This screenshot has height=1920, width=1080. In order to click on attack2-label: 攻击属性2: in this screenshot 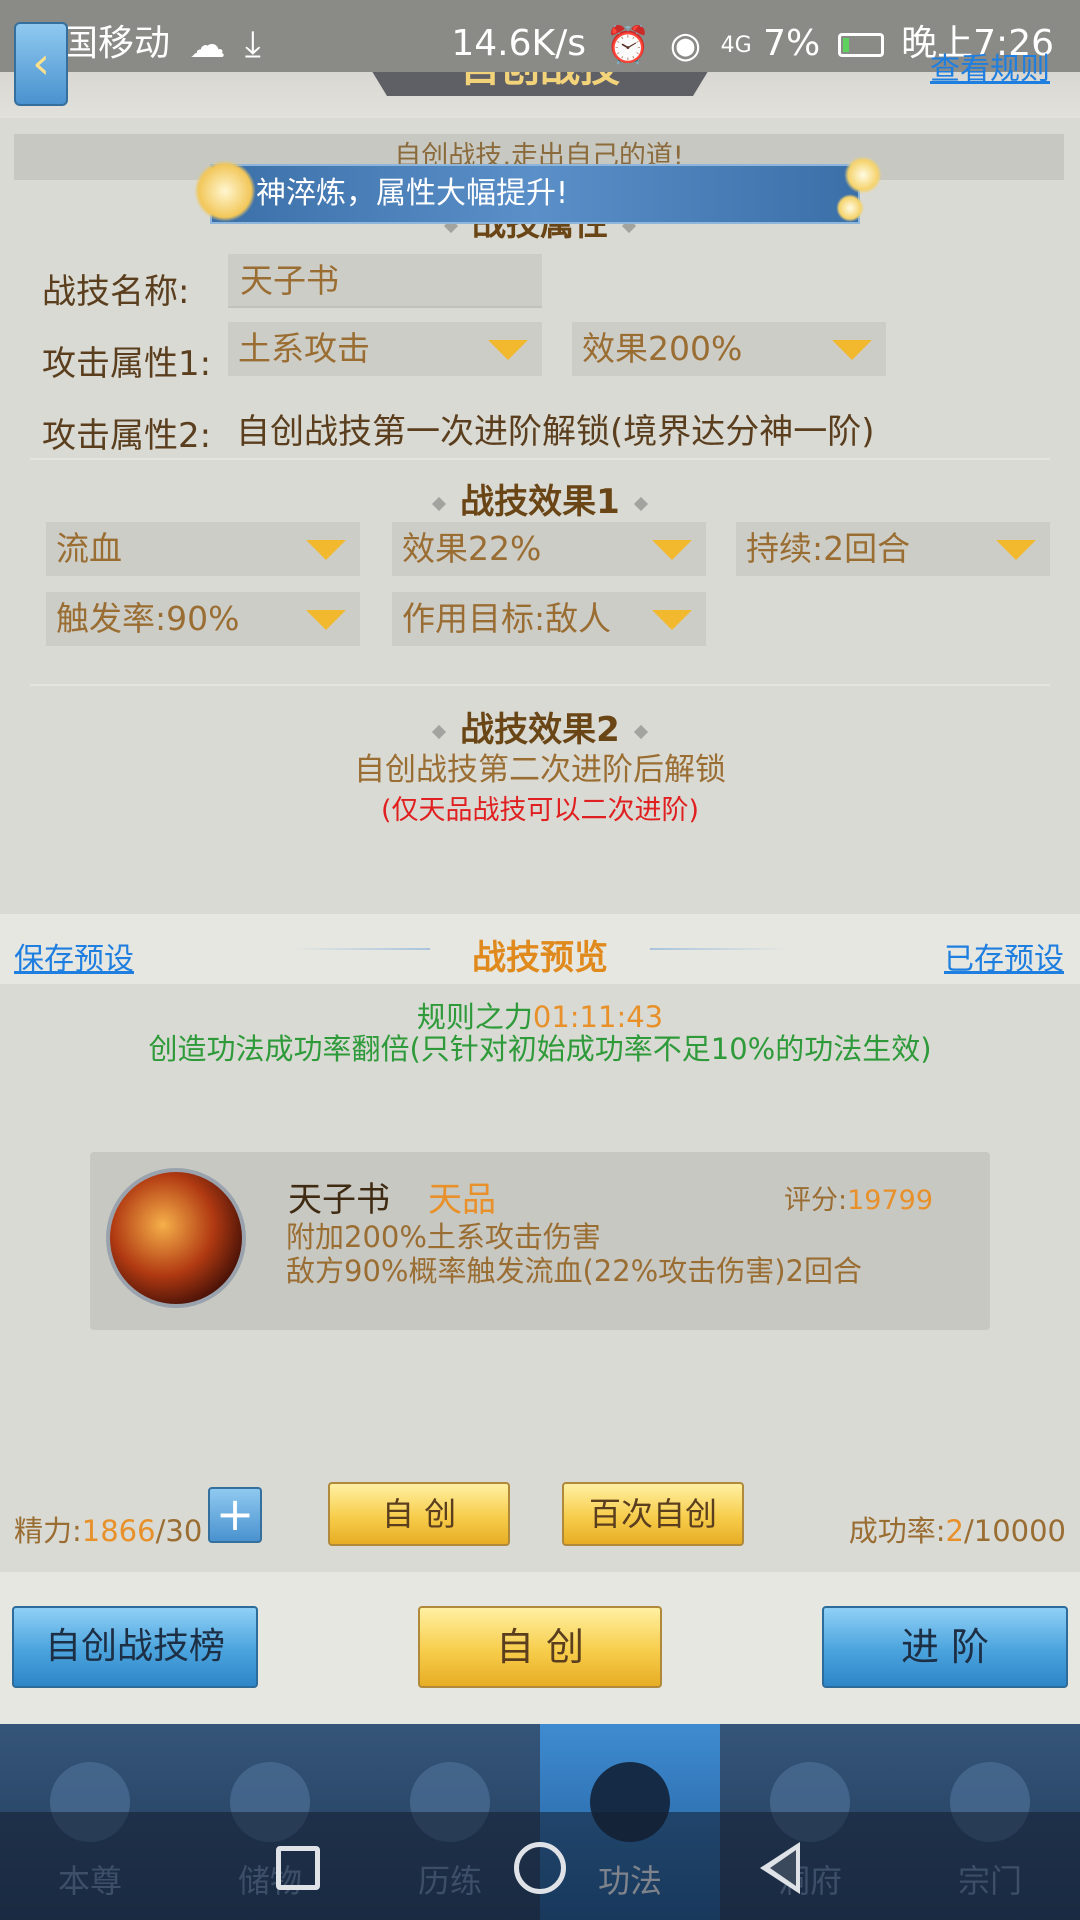, I will do `click(127, 436)`.